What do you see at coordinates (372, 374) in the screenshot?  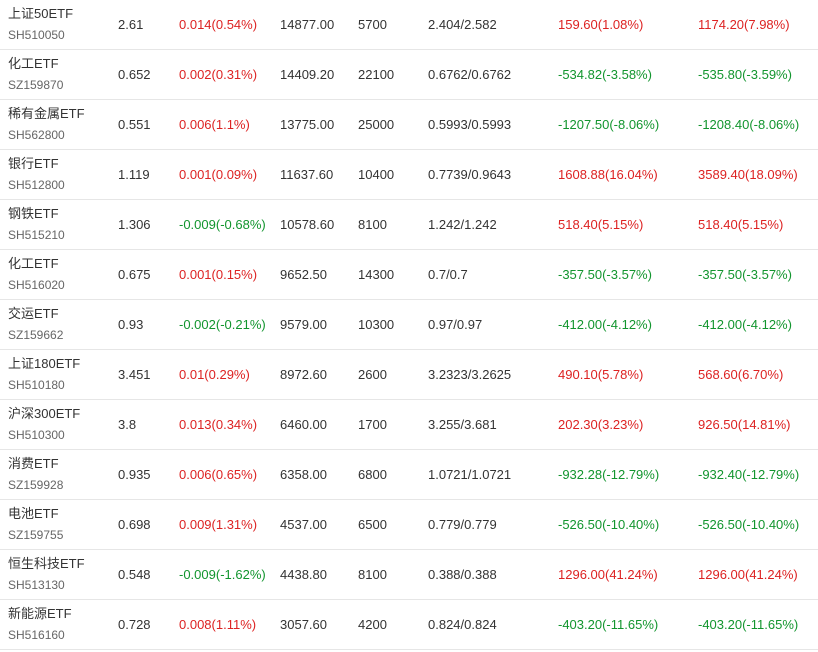 I see `volume-cell: 2600` at bounding box center [372, 374].